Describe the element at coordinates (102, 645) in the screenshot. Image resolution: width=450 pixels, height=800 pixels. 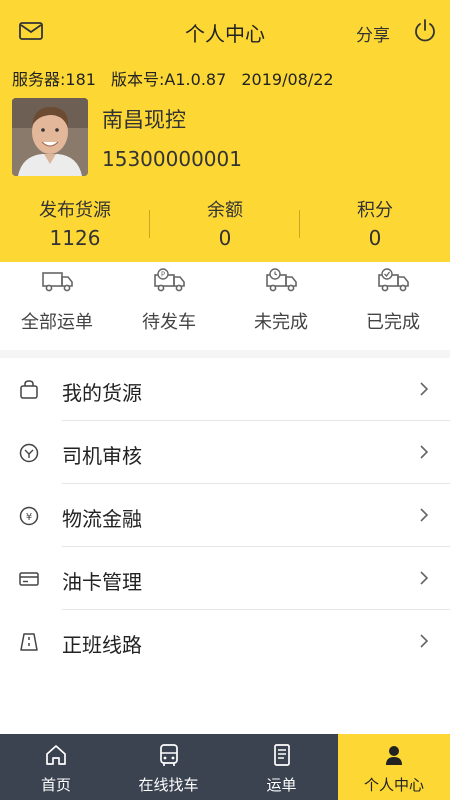
I see `menu-label: 正班线路` at that location.